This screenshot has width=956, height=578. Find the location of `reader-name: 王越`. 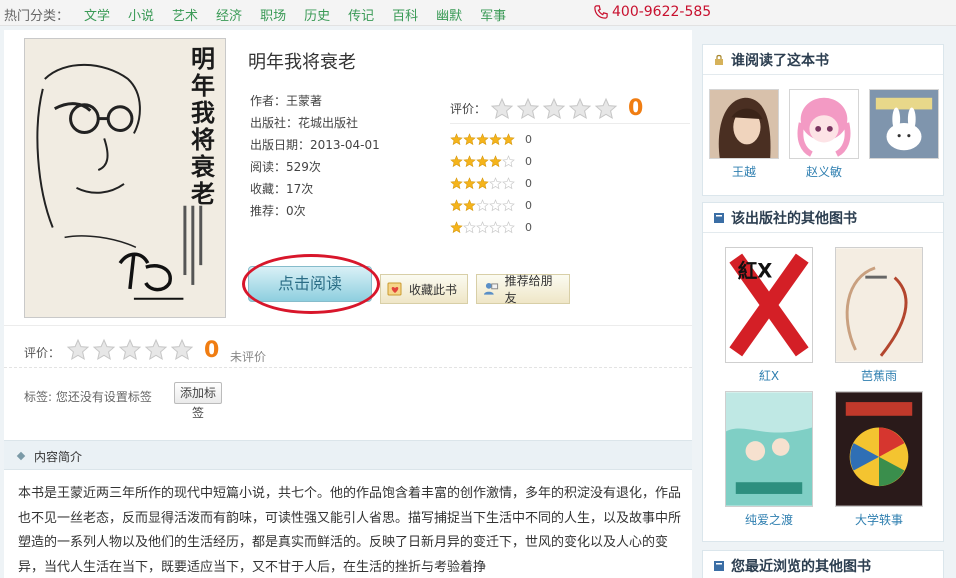

reader-name: 王越 is located at coordinates (744, 171).